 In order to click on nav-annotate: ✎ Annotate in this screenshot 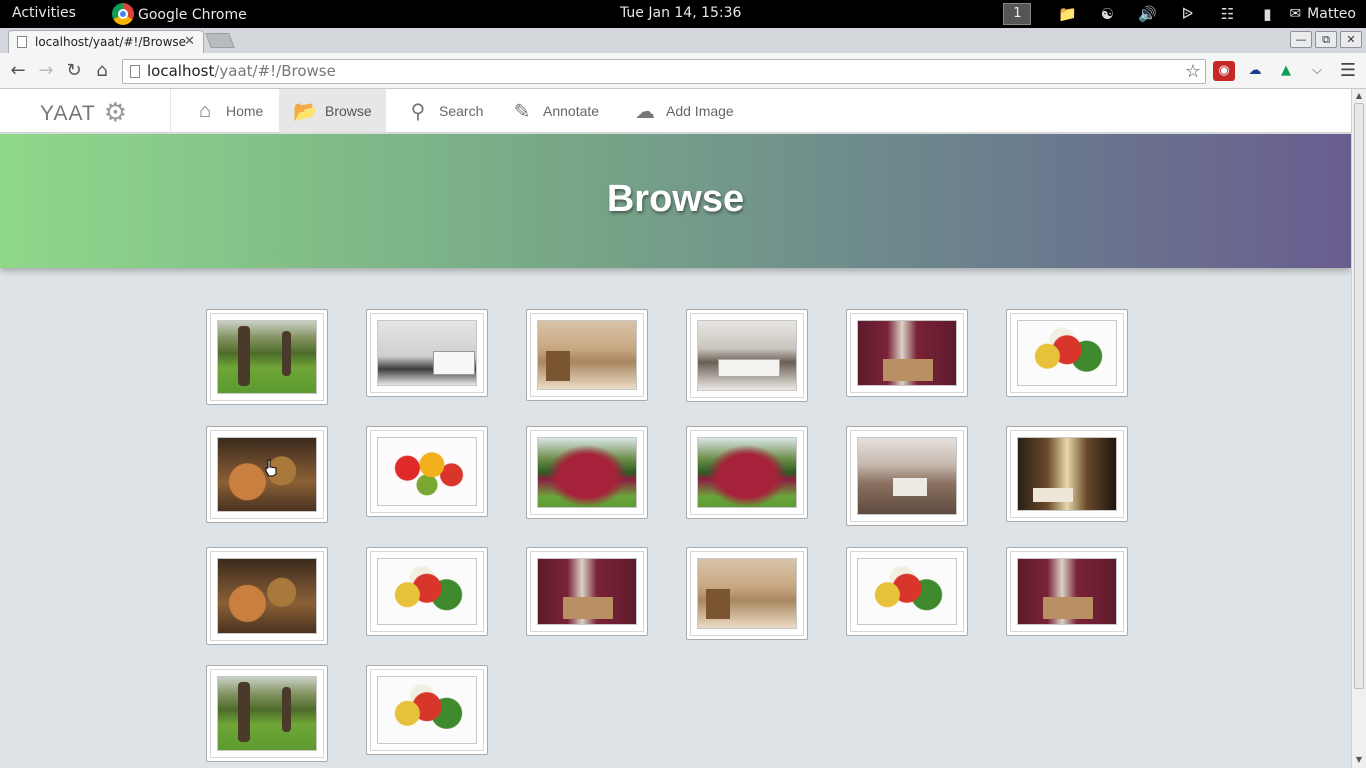, I will do `click(555, 111)`.